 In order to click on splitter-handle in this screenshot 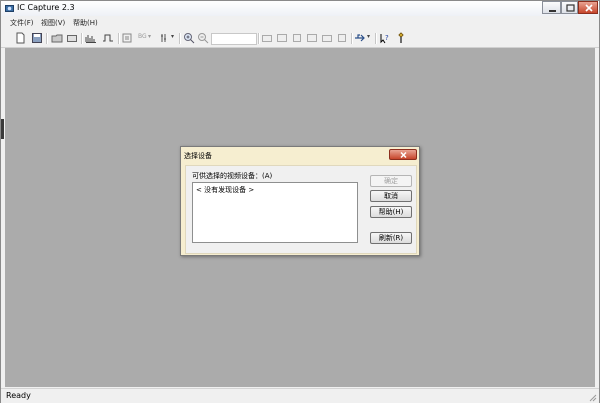, I will do `click(2, 129)`.